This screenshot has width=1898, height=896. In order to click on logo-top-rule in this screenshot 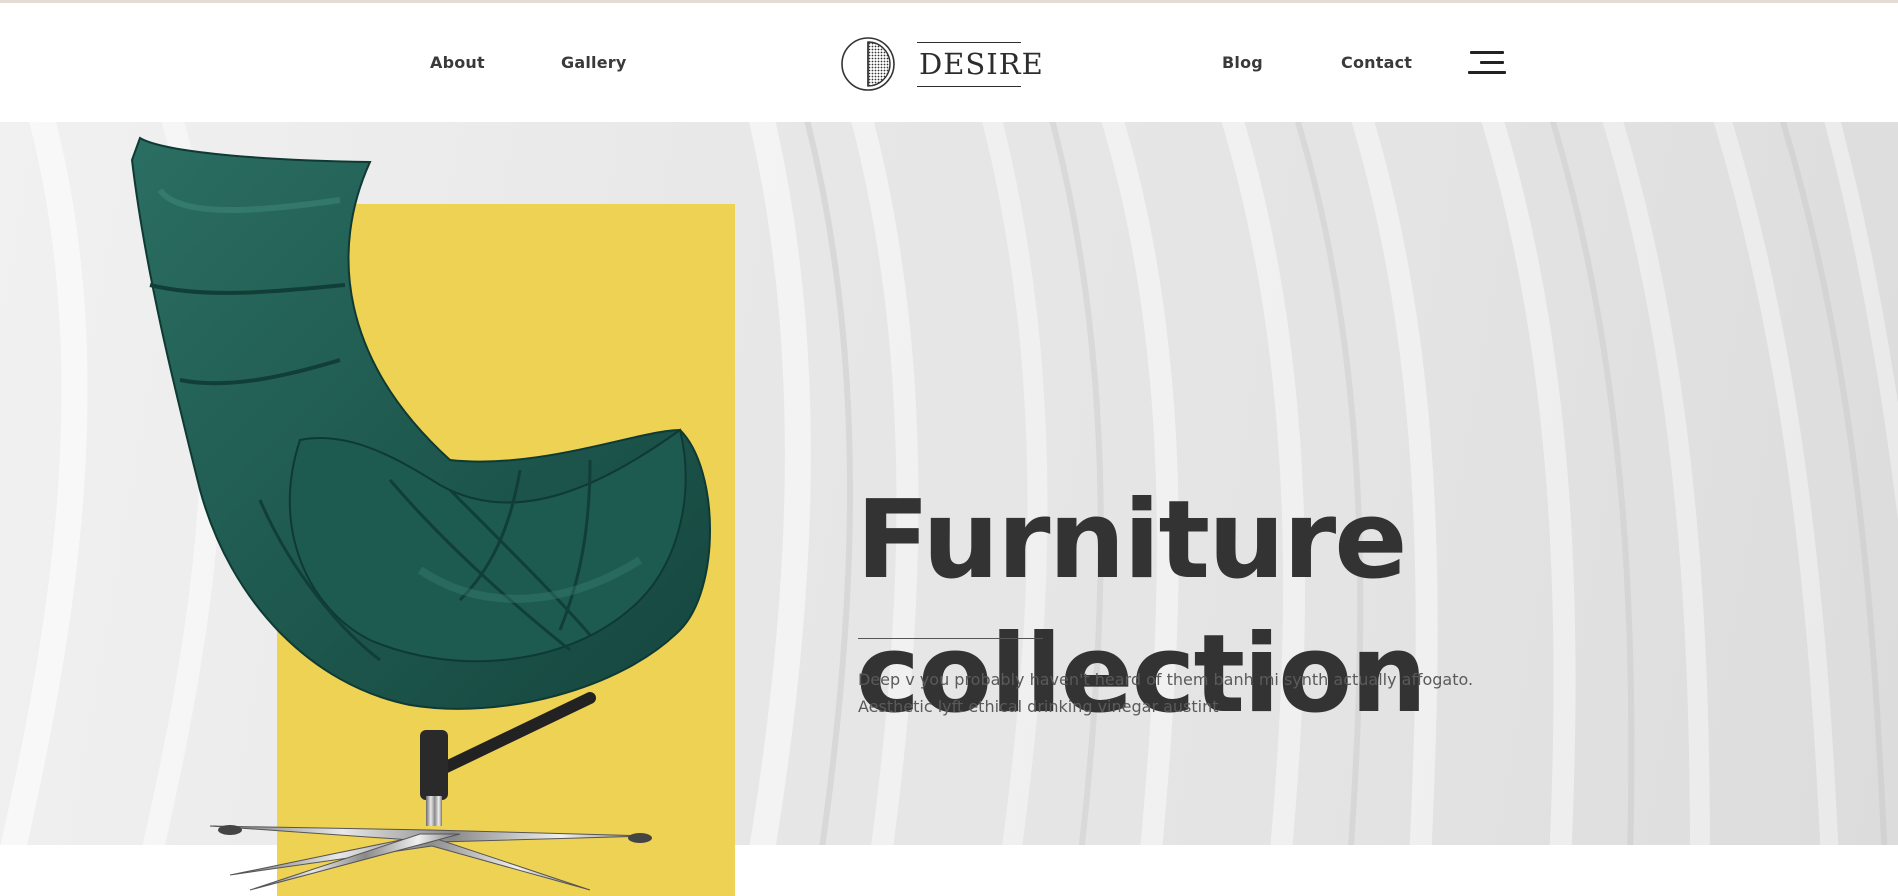, I will do `click(969, 42)`.